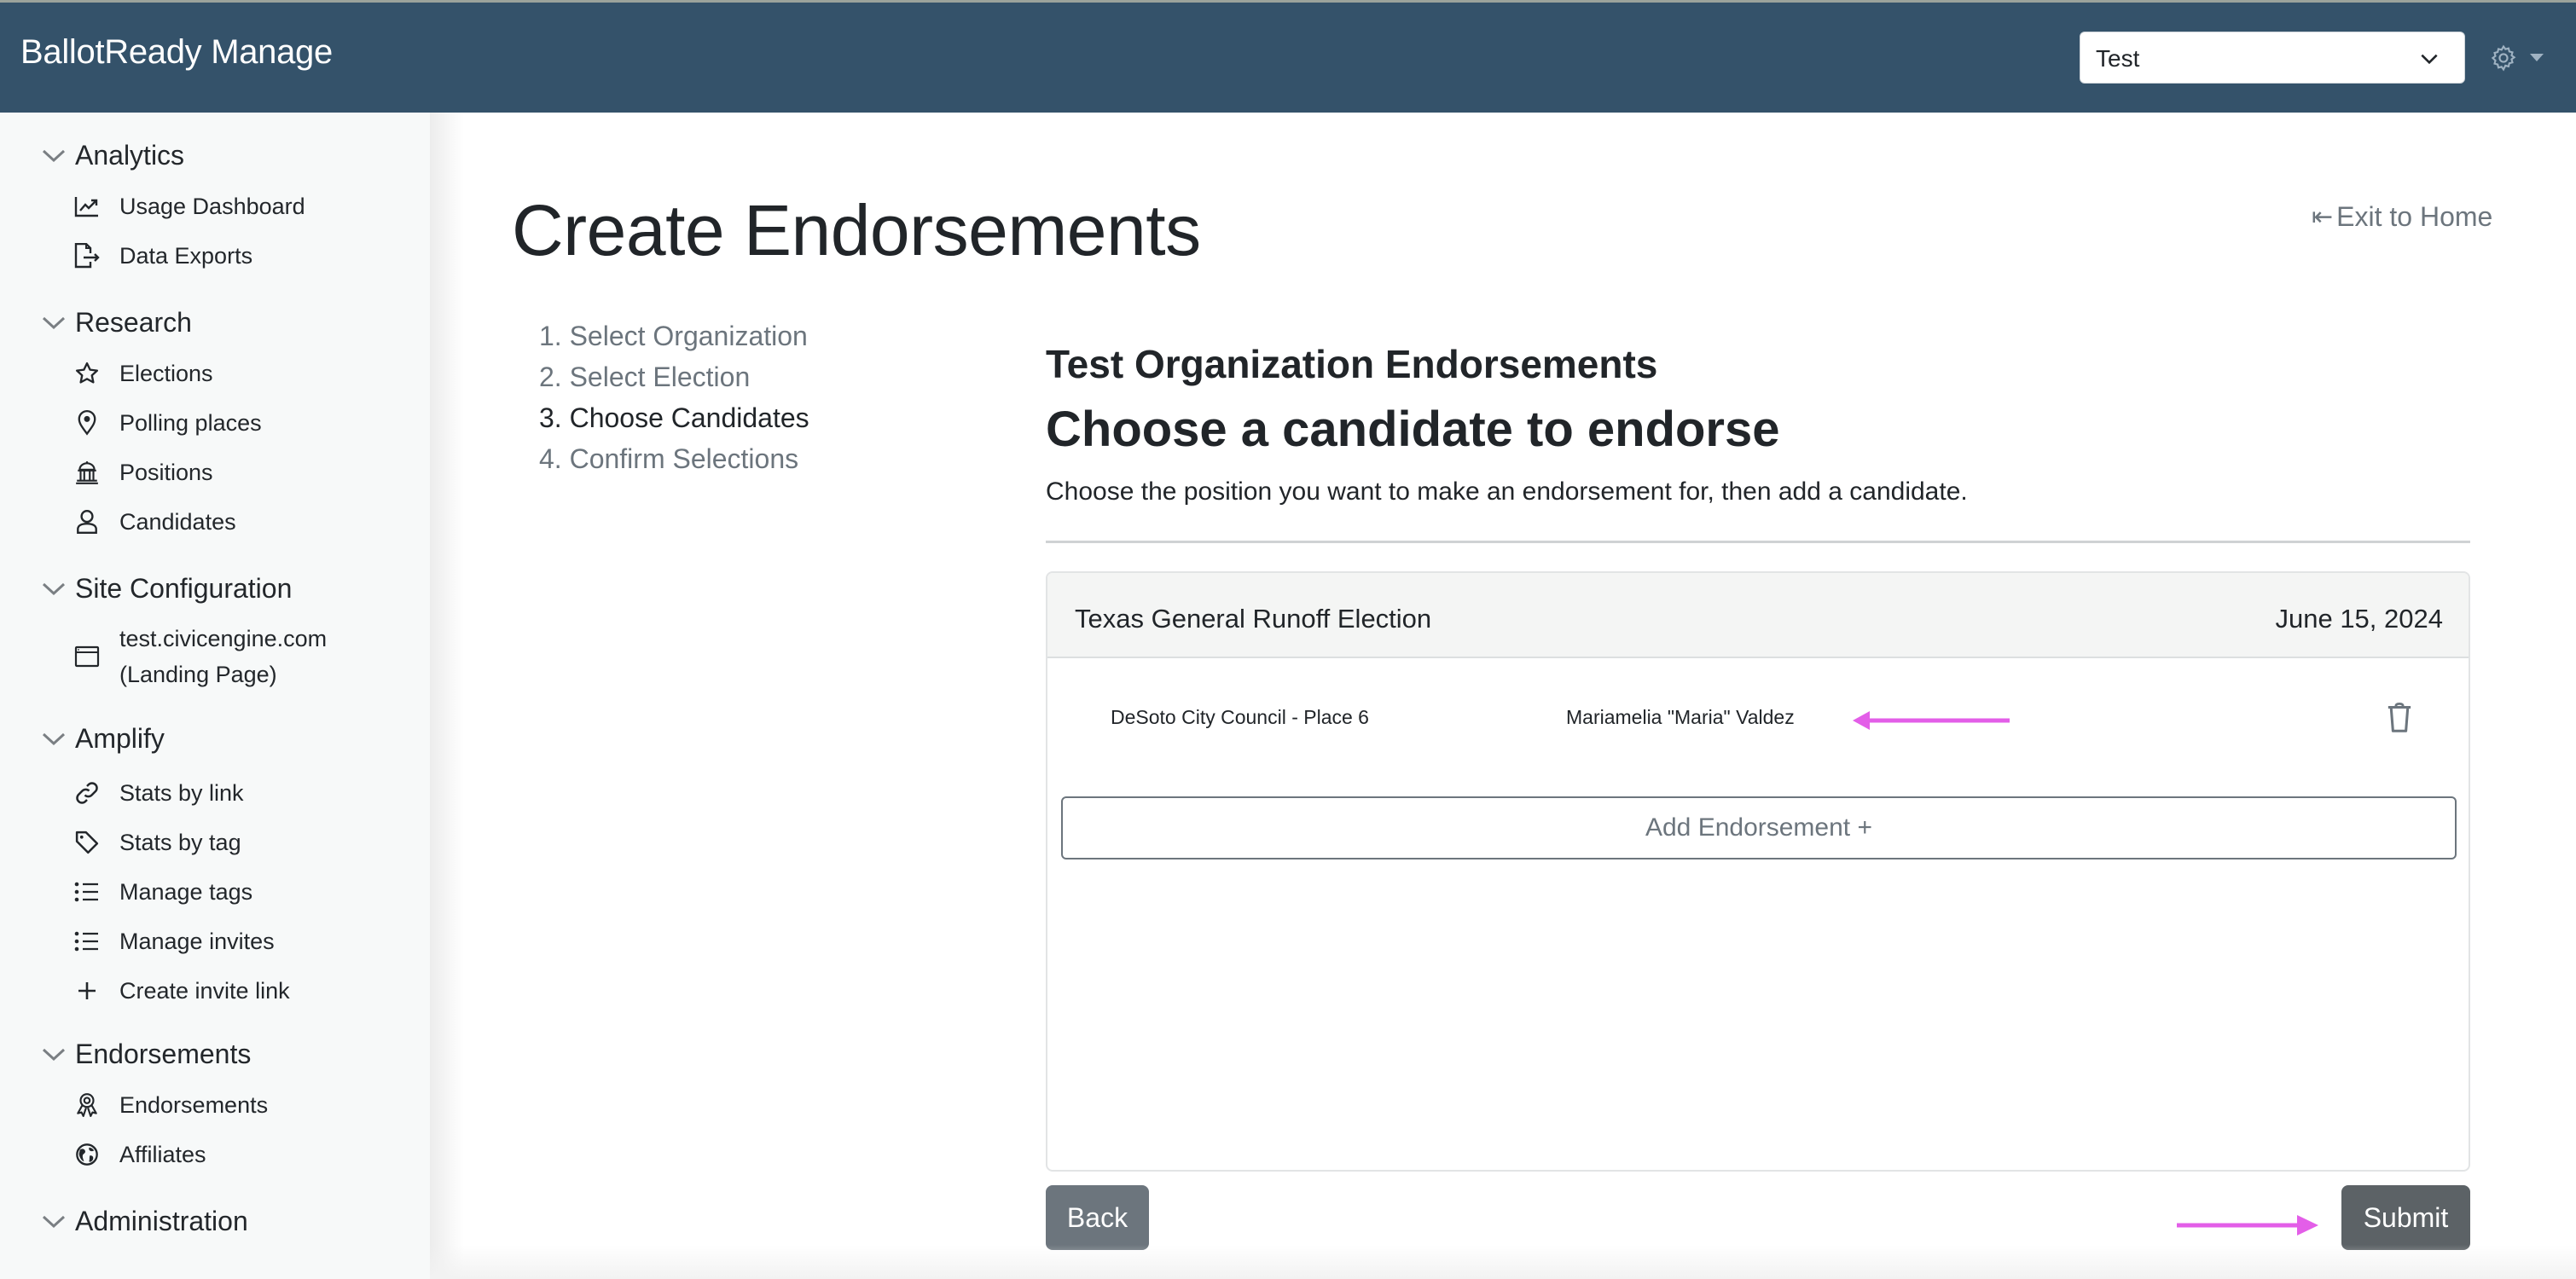 The image size is (2576, 1279). I want to click on sidebar-item-stats-by-link: Stats by link, so click(158, 793).